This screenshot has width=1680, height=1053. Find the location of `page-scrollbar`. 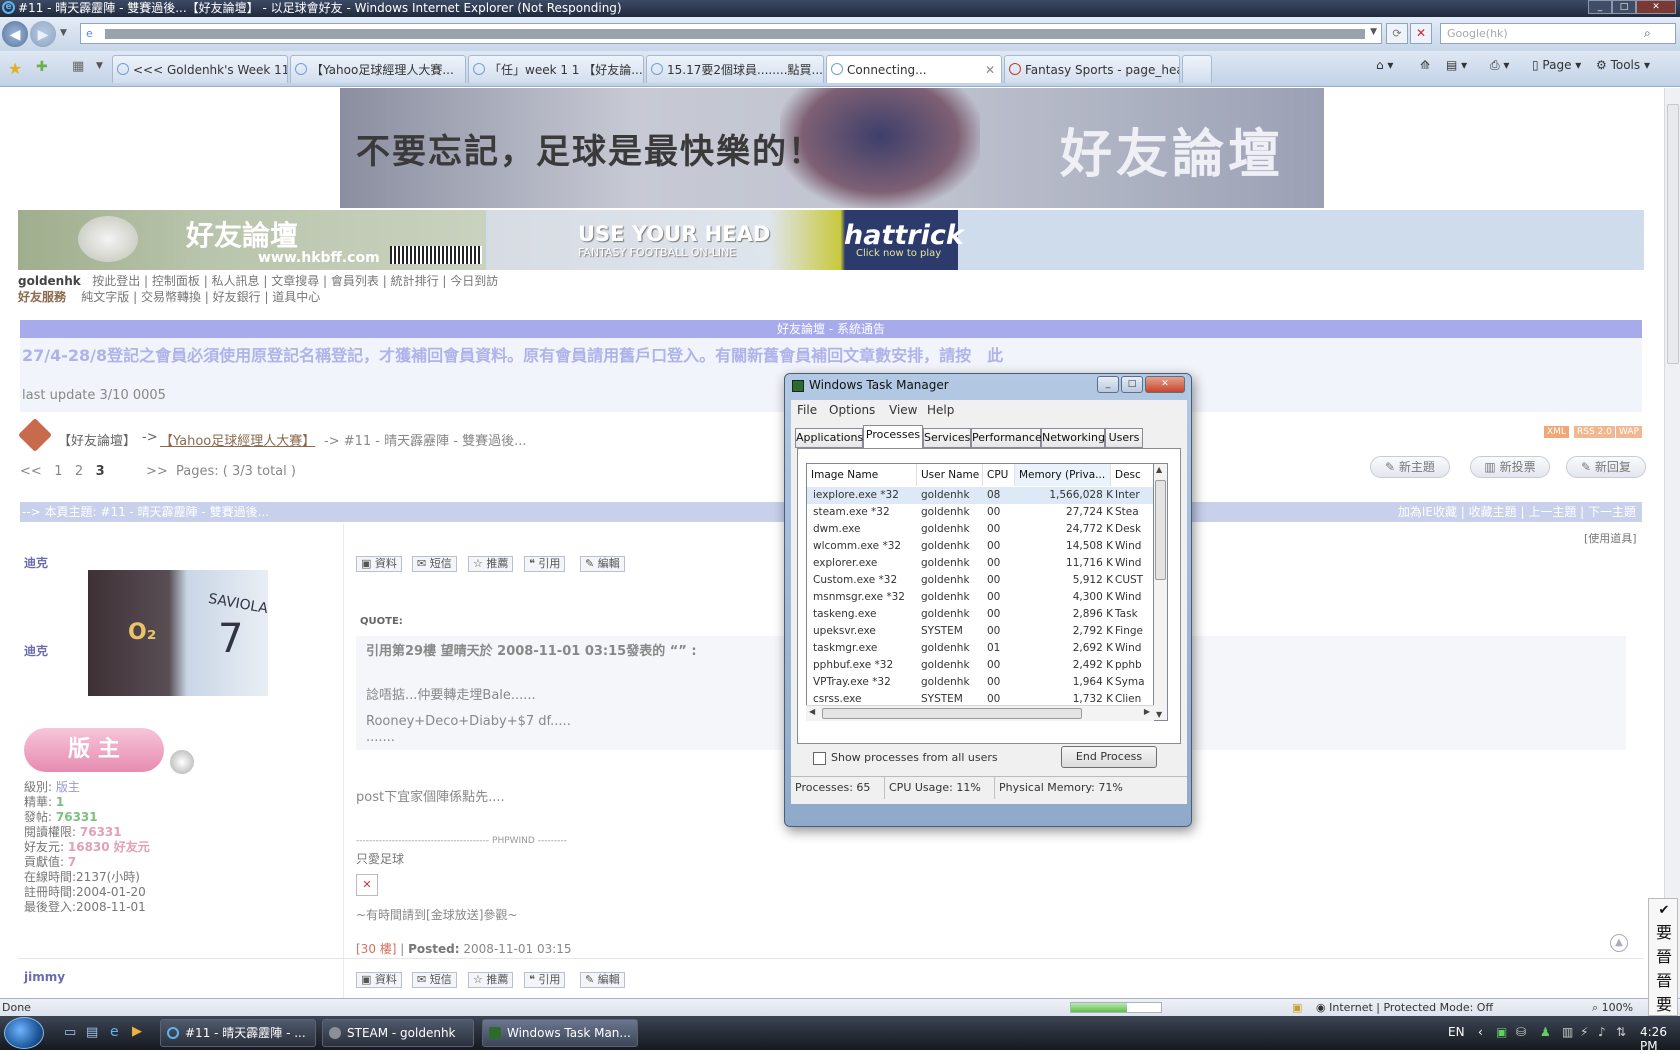

page-scrollbar is located at coordinates (1672, 543).